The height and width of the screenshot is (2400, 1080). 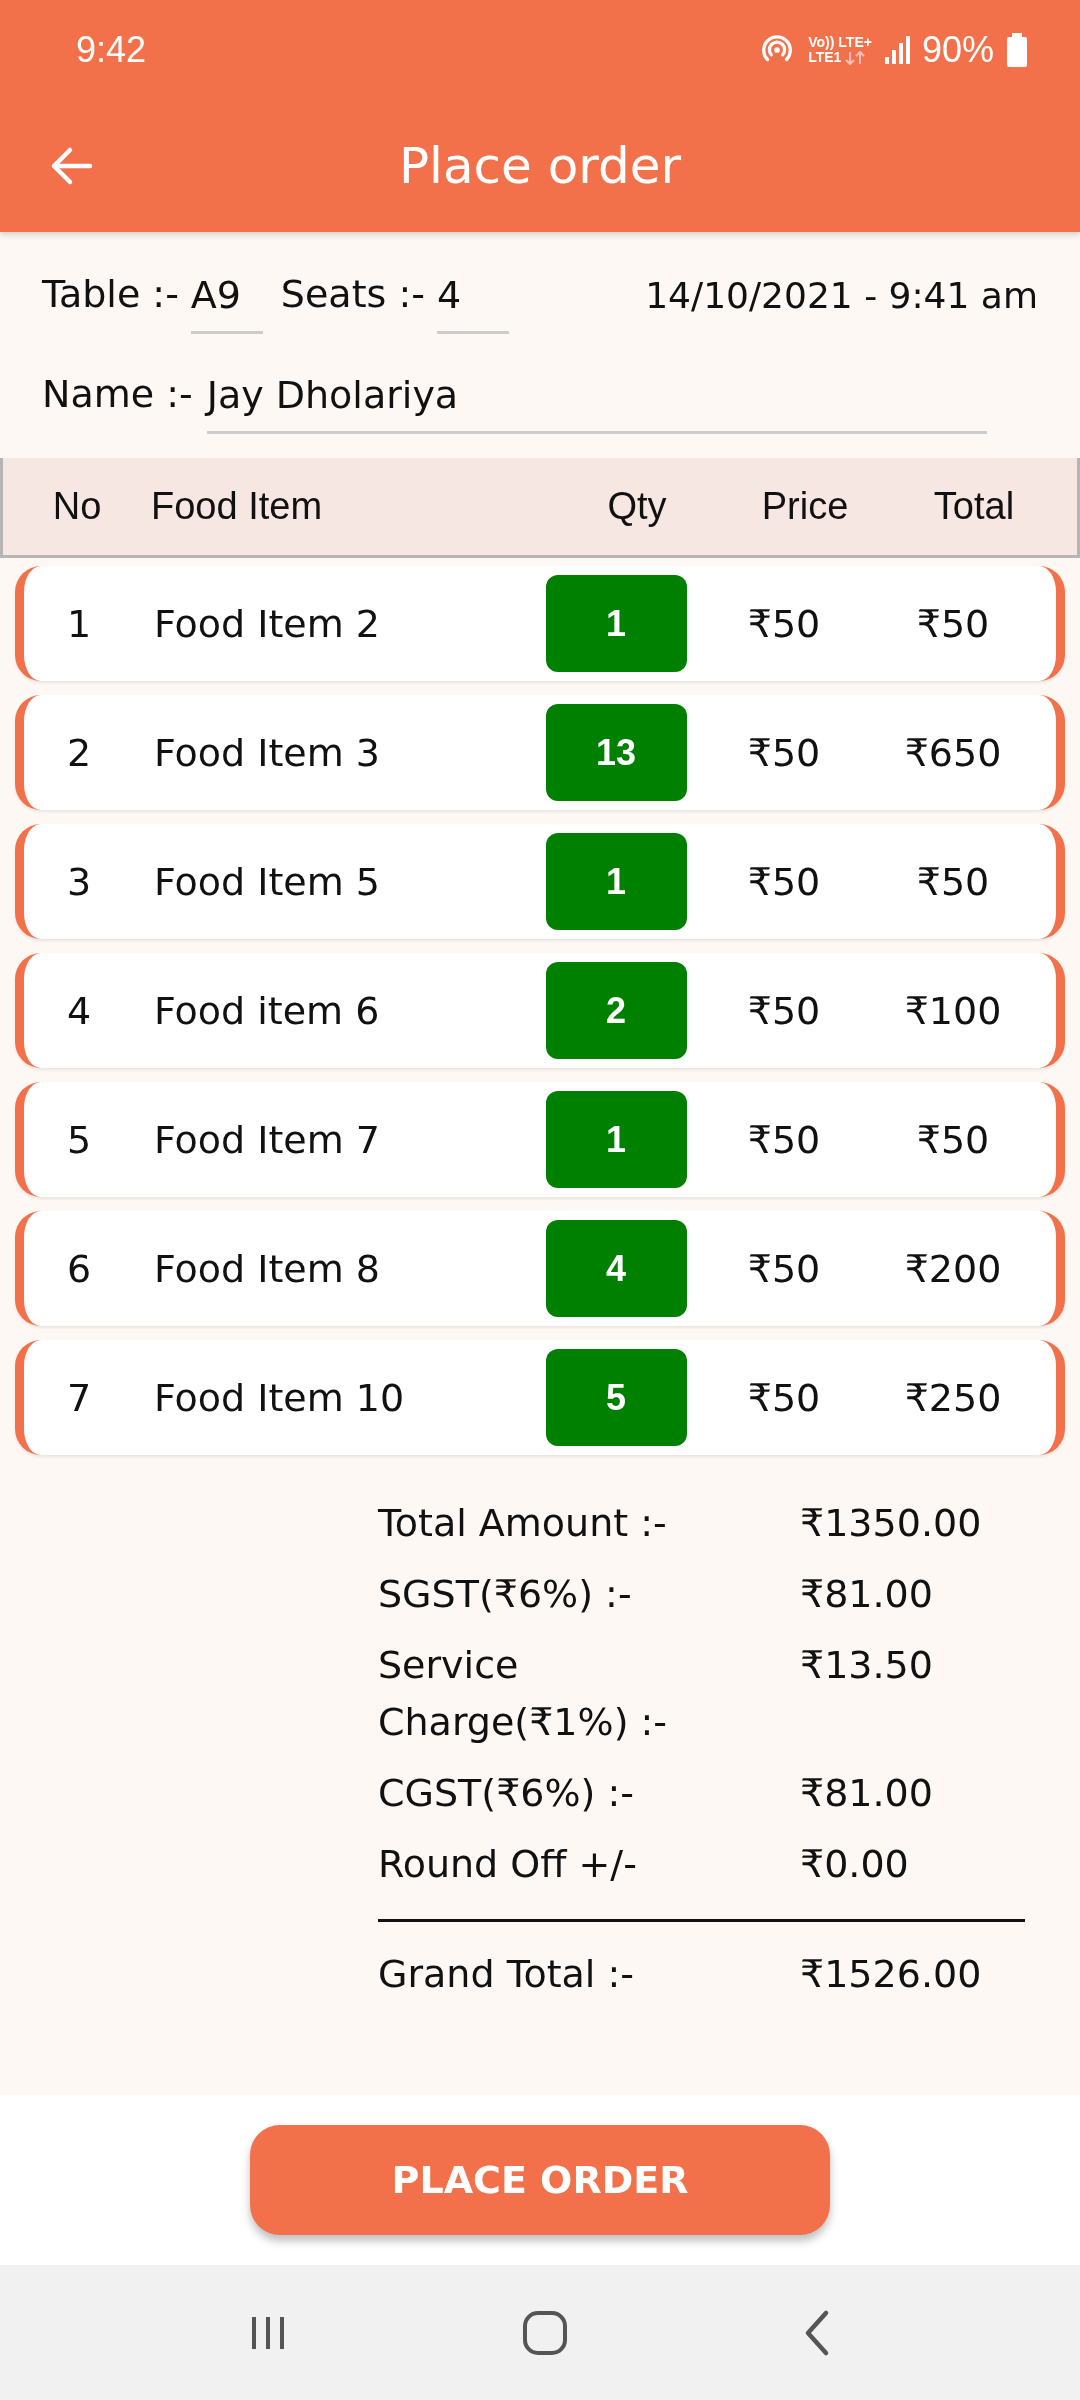 What do you see at coordinates (505, 1594) in the screenshot?
I see `summary-label: SGST(₹6%) :-` at bounding box center [505, 1594].